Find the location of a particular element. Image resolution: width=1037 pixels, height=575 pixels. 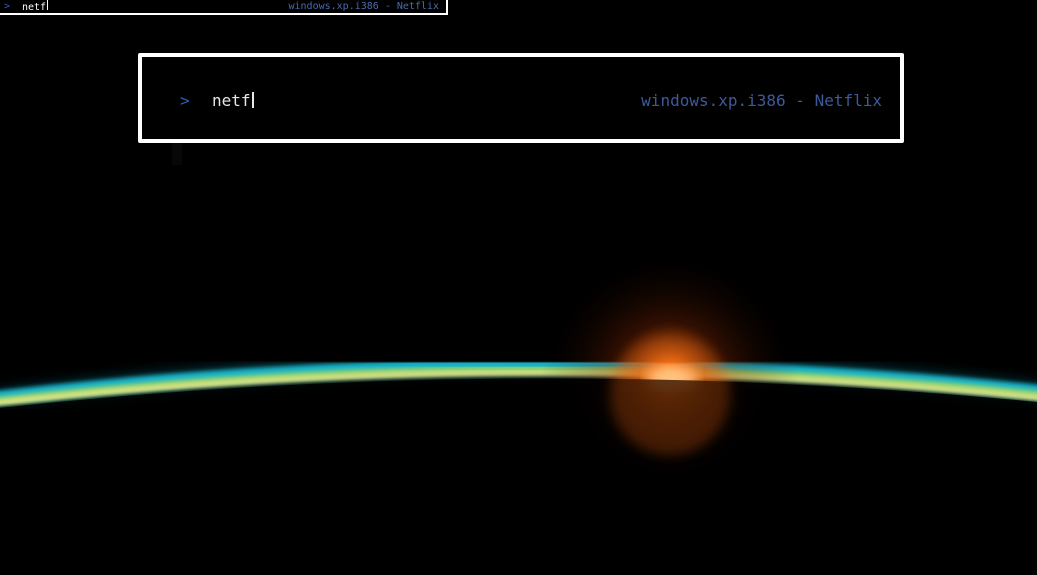

launcher-top-result: windows.xp.i386 - Netflix is located at coordinates (770, 100).